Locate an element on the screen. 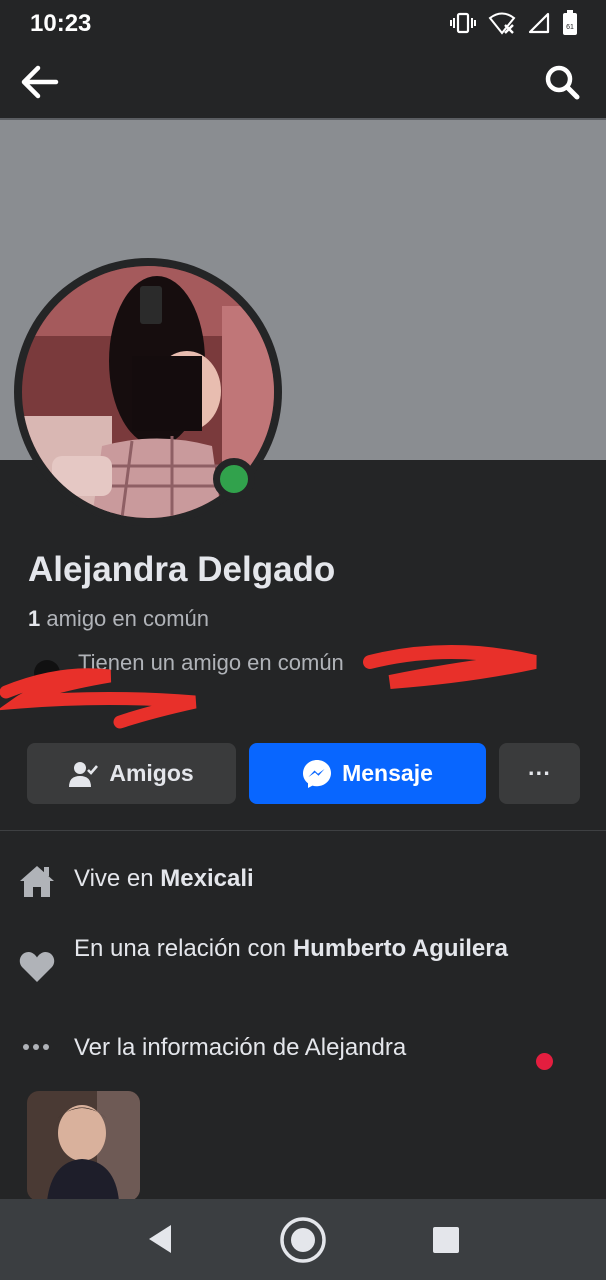 The width and height of the screenshot is (606, 1280). search-icon is located at coordinates (562, 82).